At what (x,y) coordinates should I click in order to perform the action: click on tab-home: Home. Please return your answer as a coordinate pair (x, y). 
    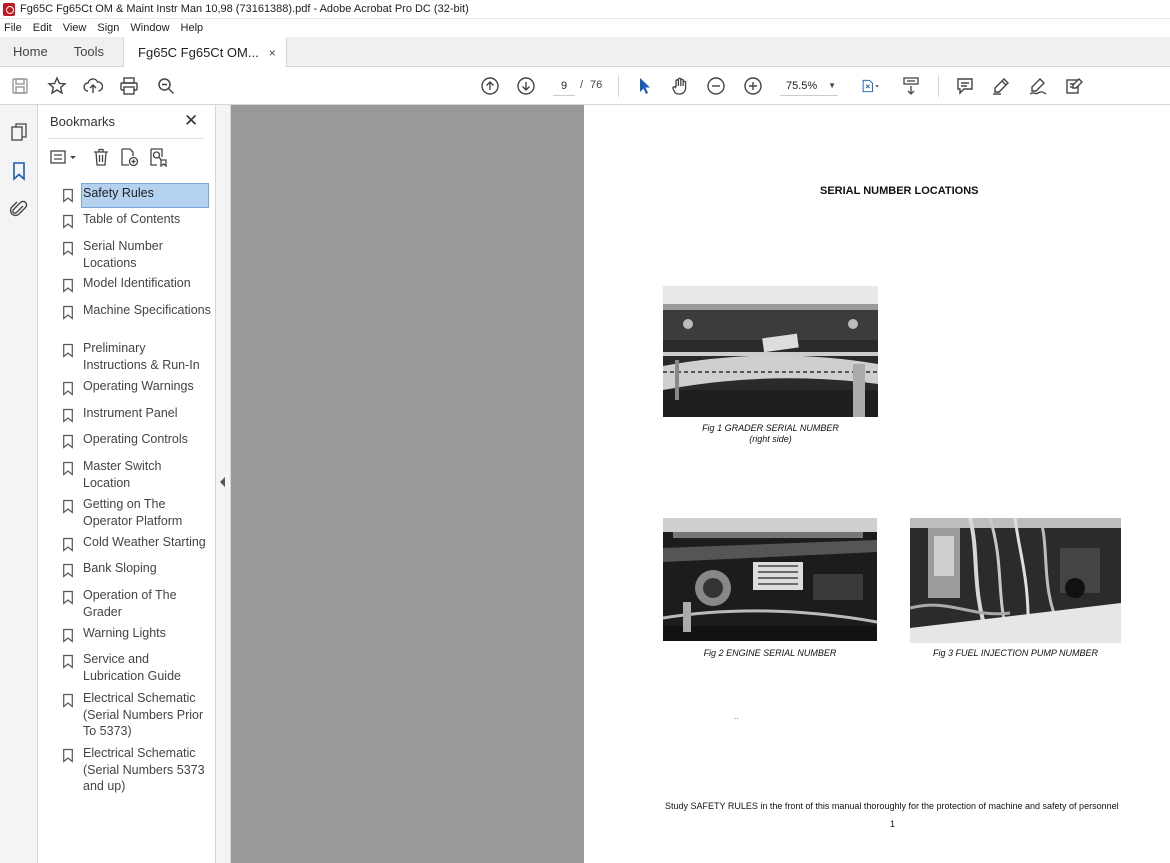
    Looking at the image, I should click on (30, 51).